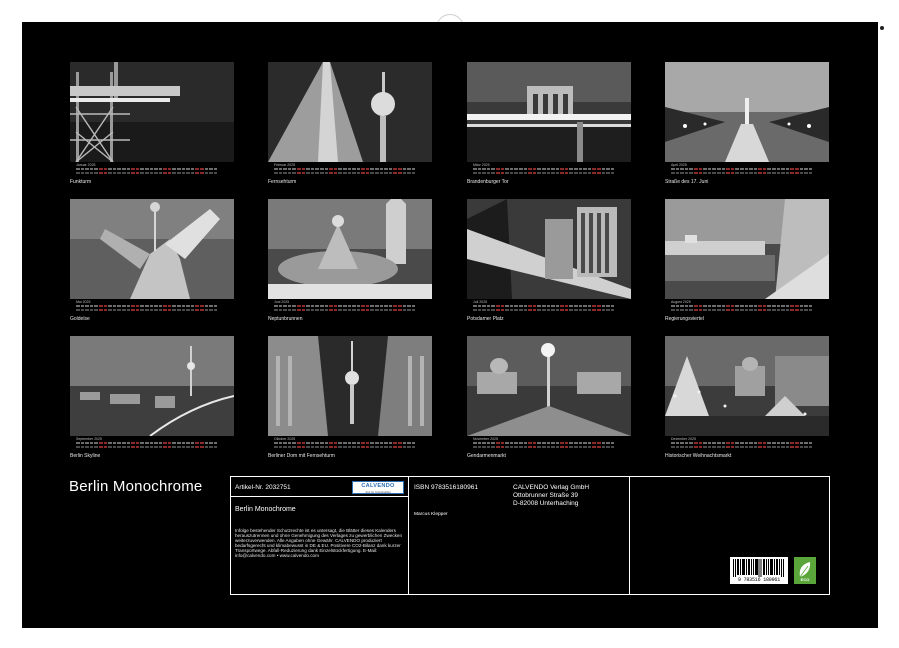 The width and height of the screenshot is (899, 648). Describe the element at coordinates (350, 249) in the screenshot. I see `month-june: Juni 2025 Neptunbrunnen` at that location.